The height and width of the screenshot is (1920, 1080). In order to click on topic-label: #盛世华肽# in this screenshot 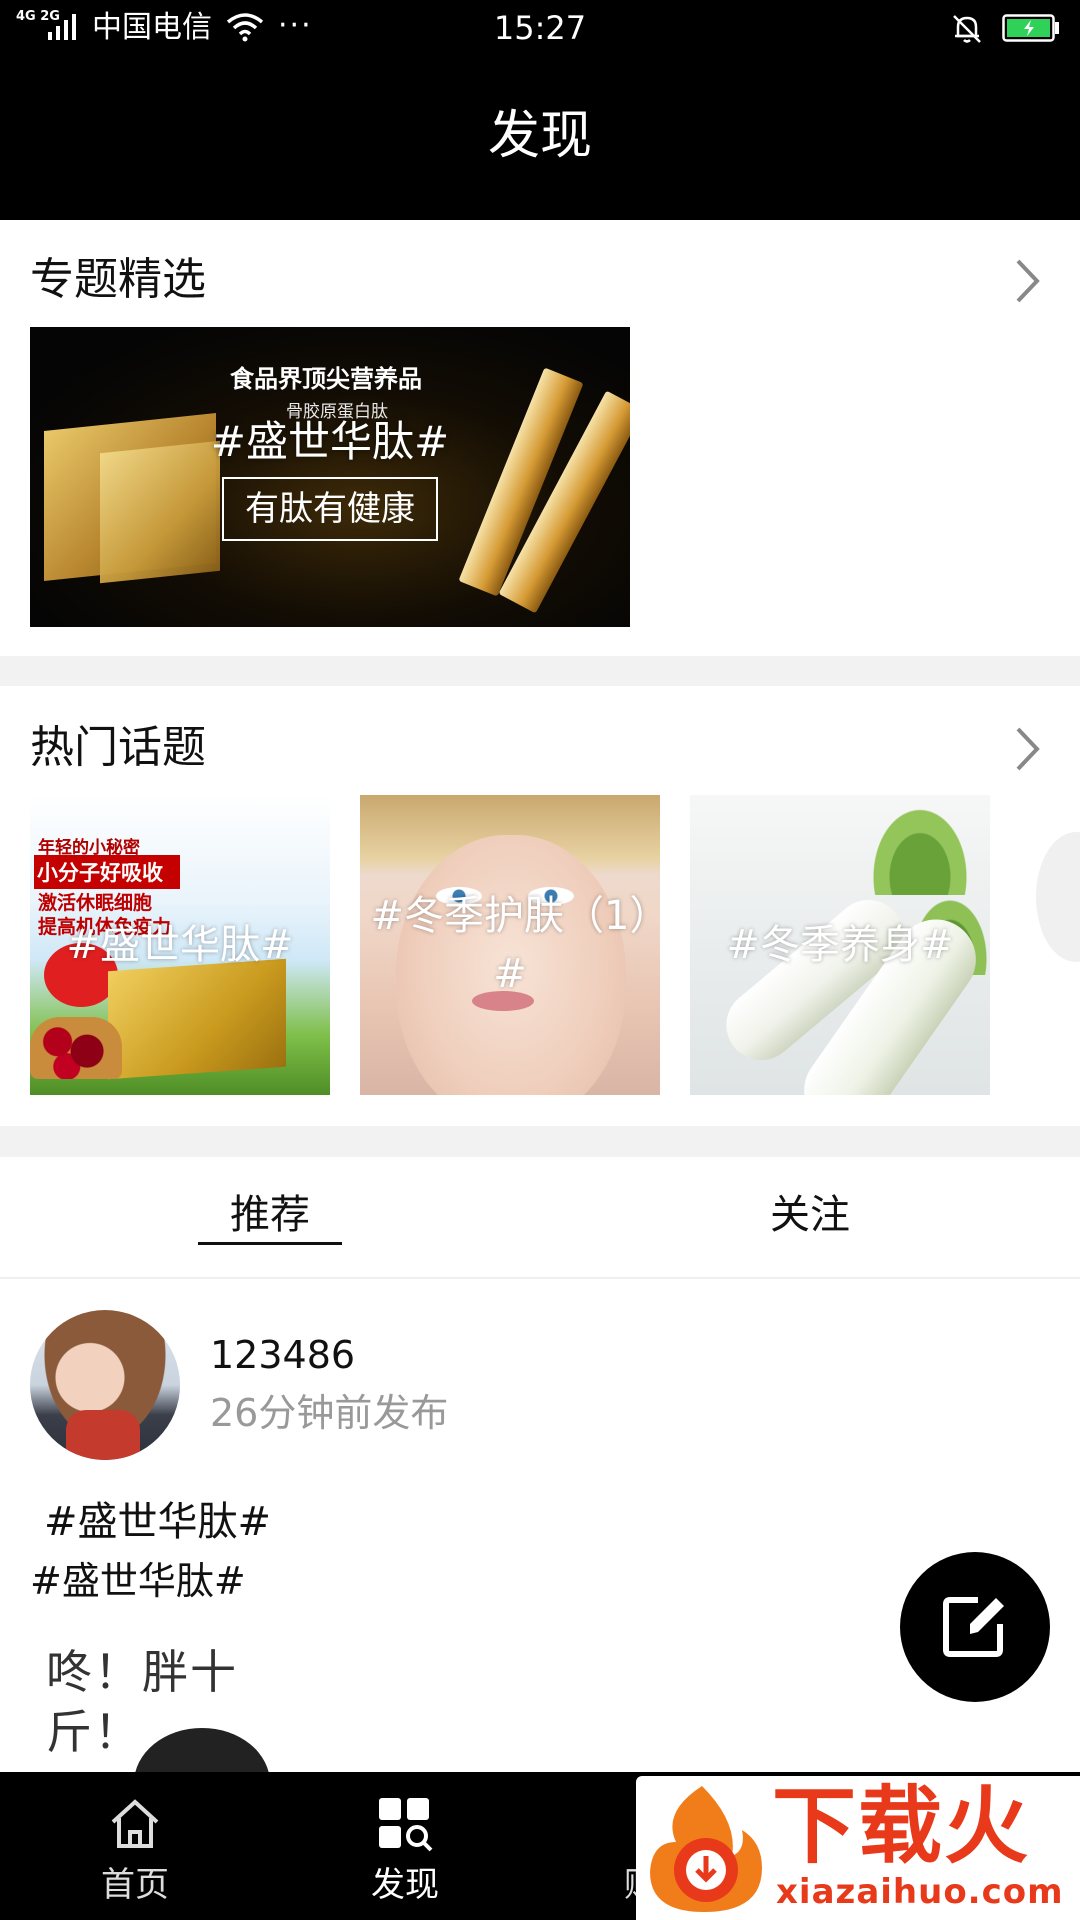, I will do `click(180, 945)`.